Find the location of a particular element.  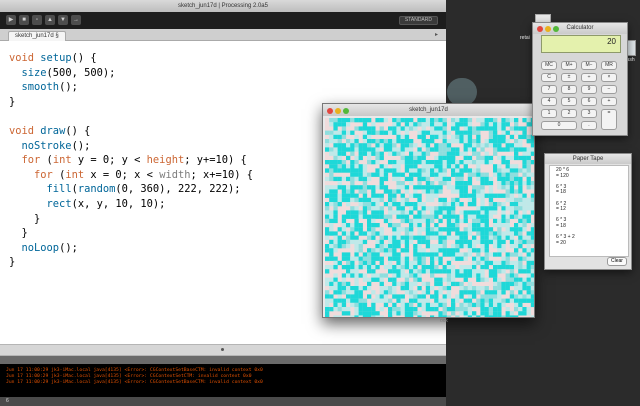

paper-tape-title-bar: Paper Tape is located at coordinates (588, 159).